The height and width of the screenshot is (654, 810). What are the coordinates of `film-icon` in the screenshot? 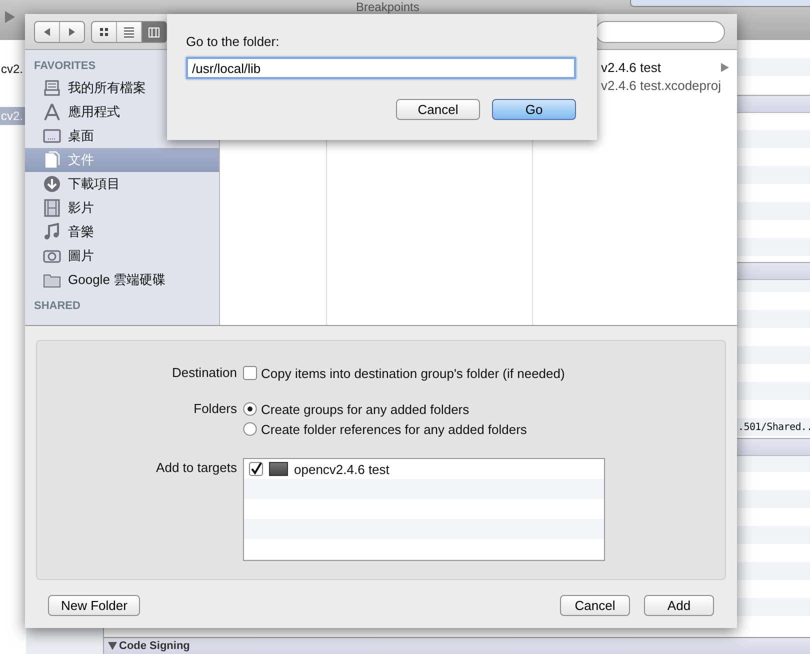 It's located at (52, 208).